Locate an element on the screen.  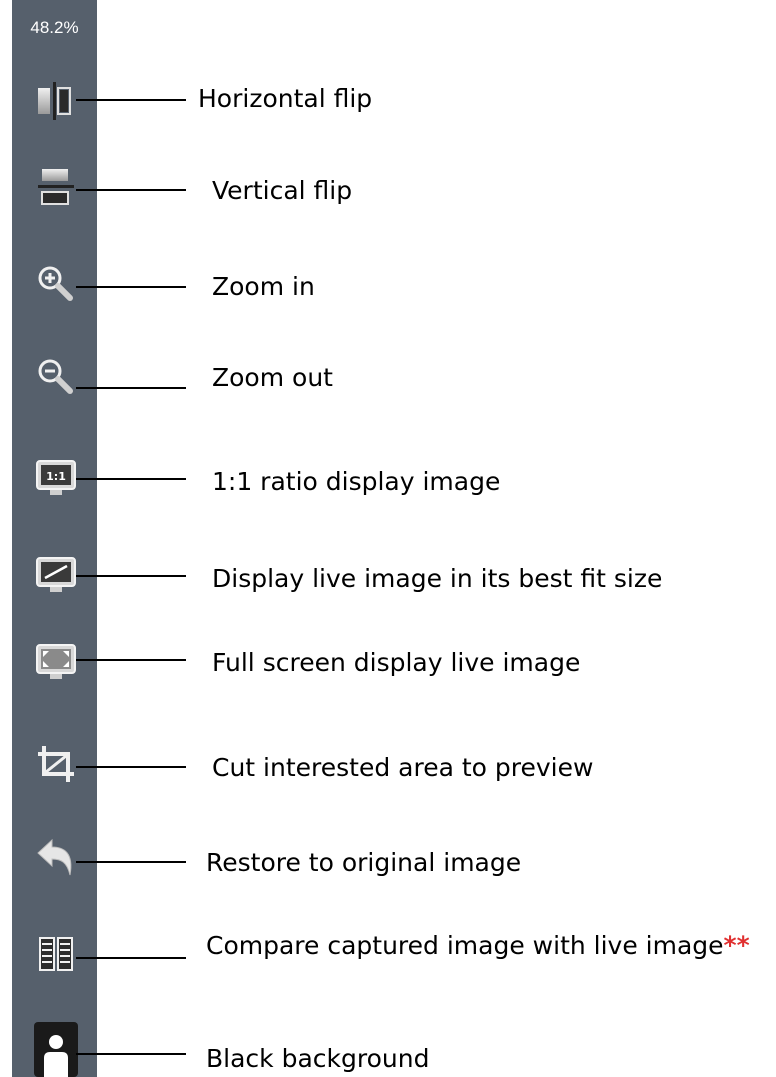
horizontal-flip-button is located at coordinates (56, 100).